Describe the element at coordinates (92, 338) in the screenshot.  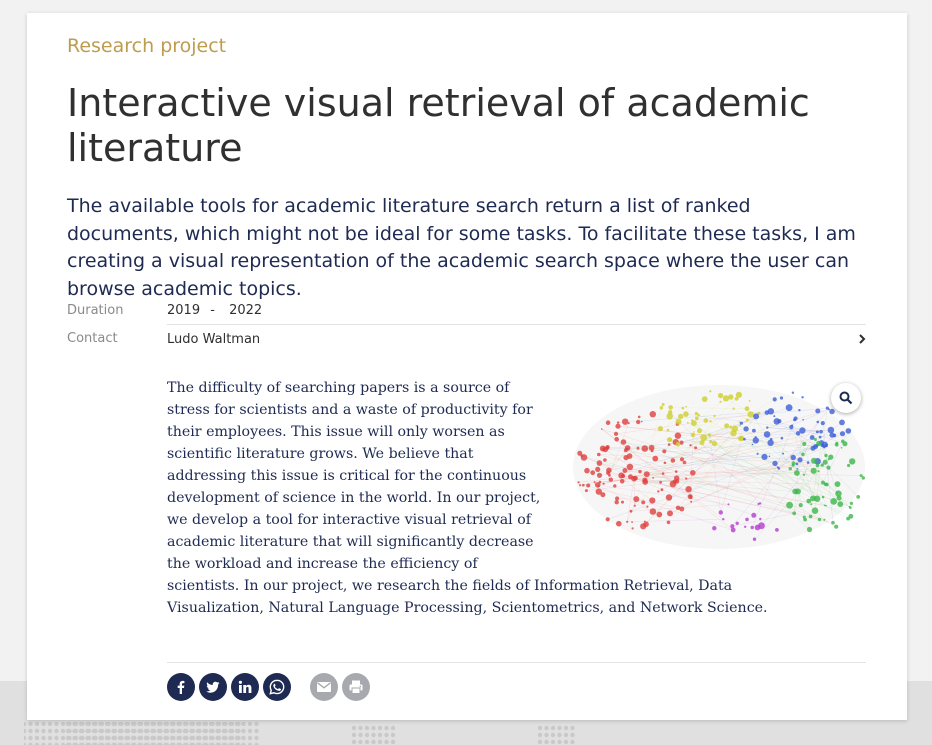
I see `contact-label: Contact` at that location.